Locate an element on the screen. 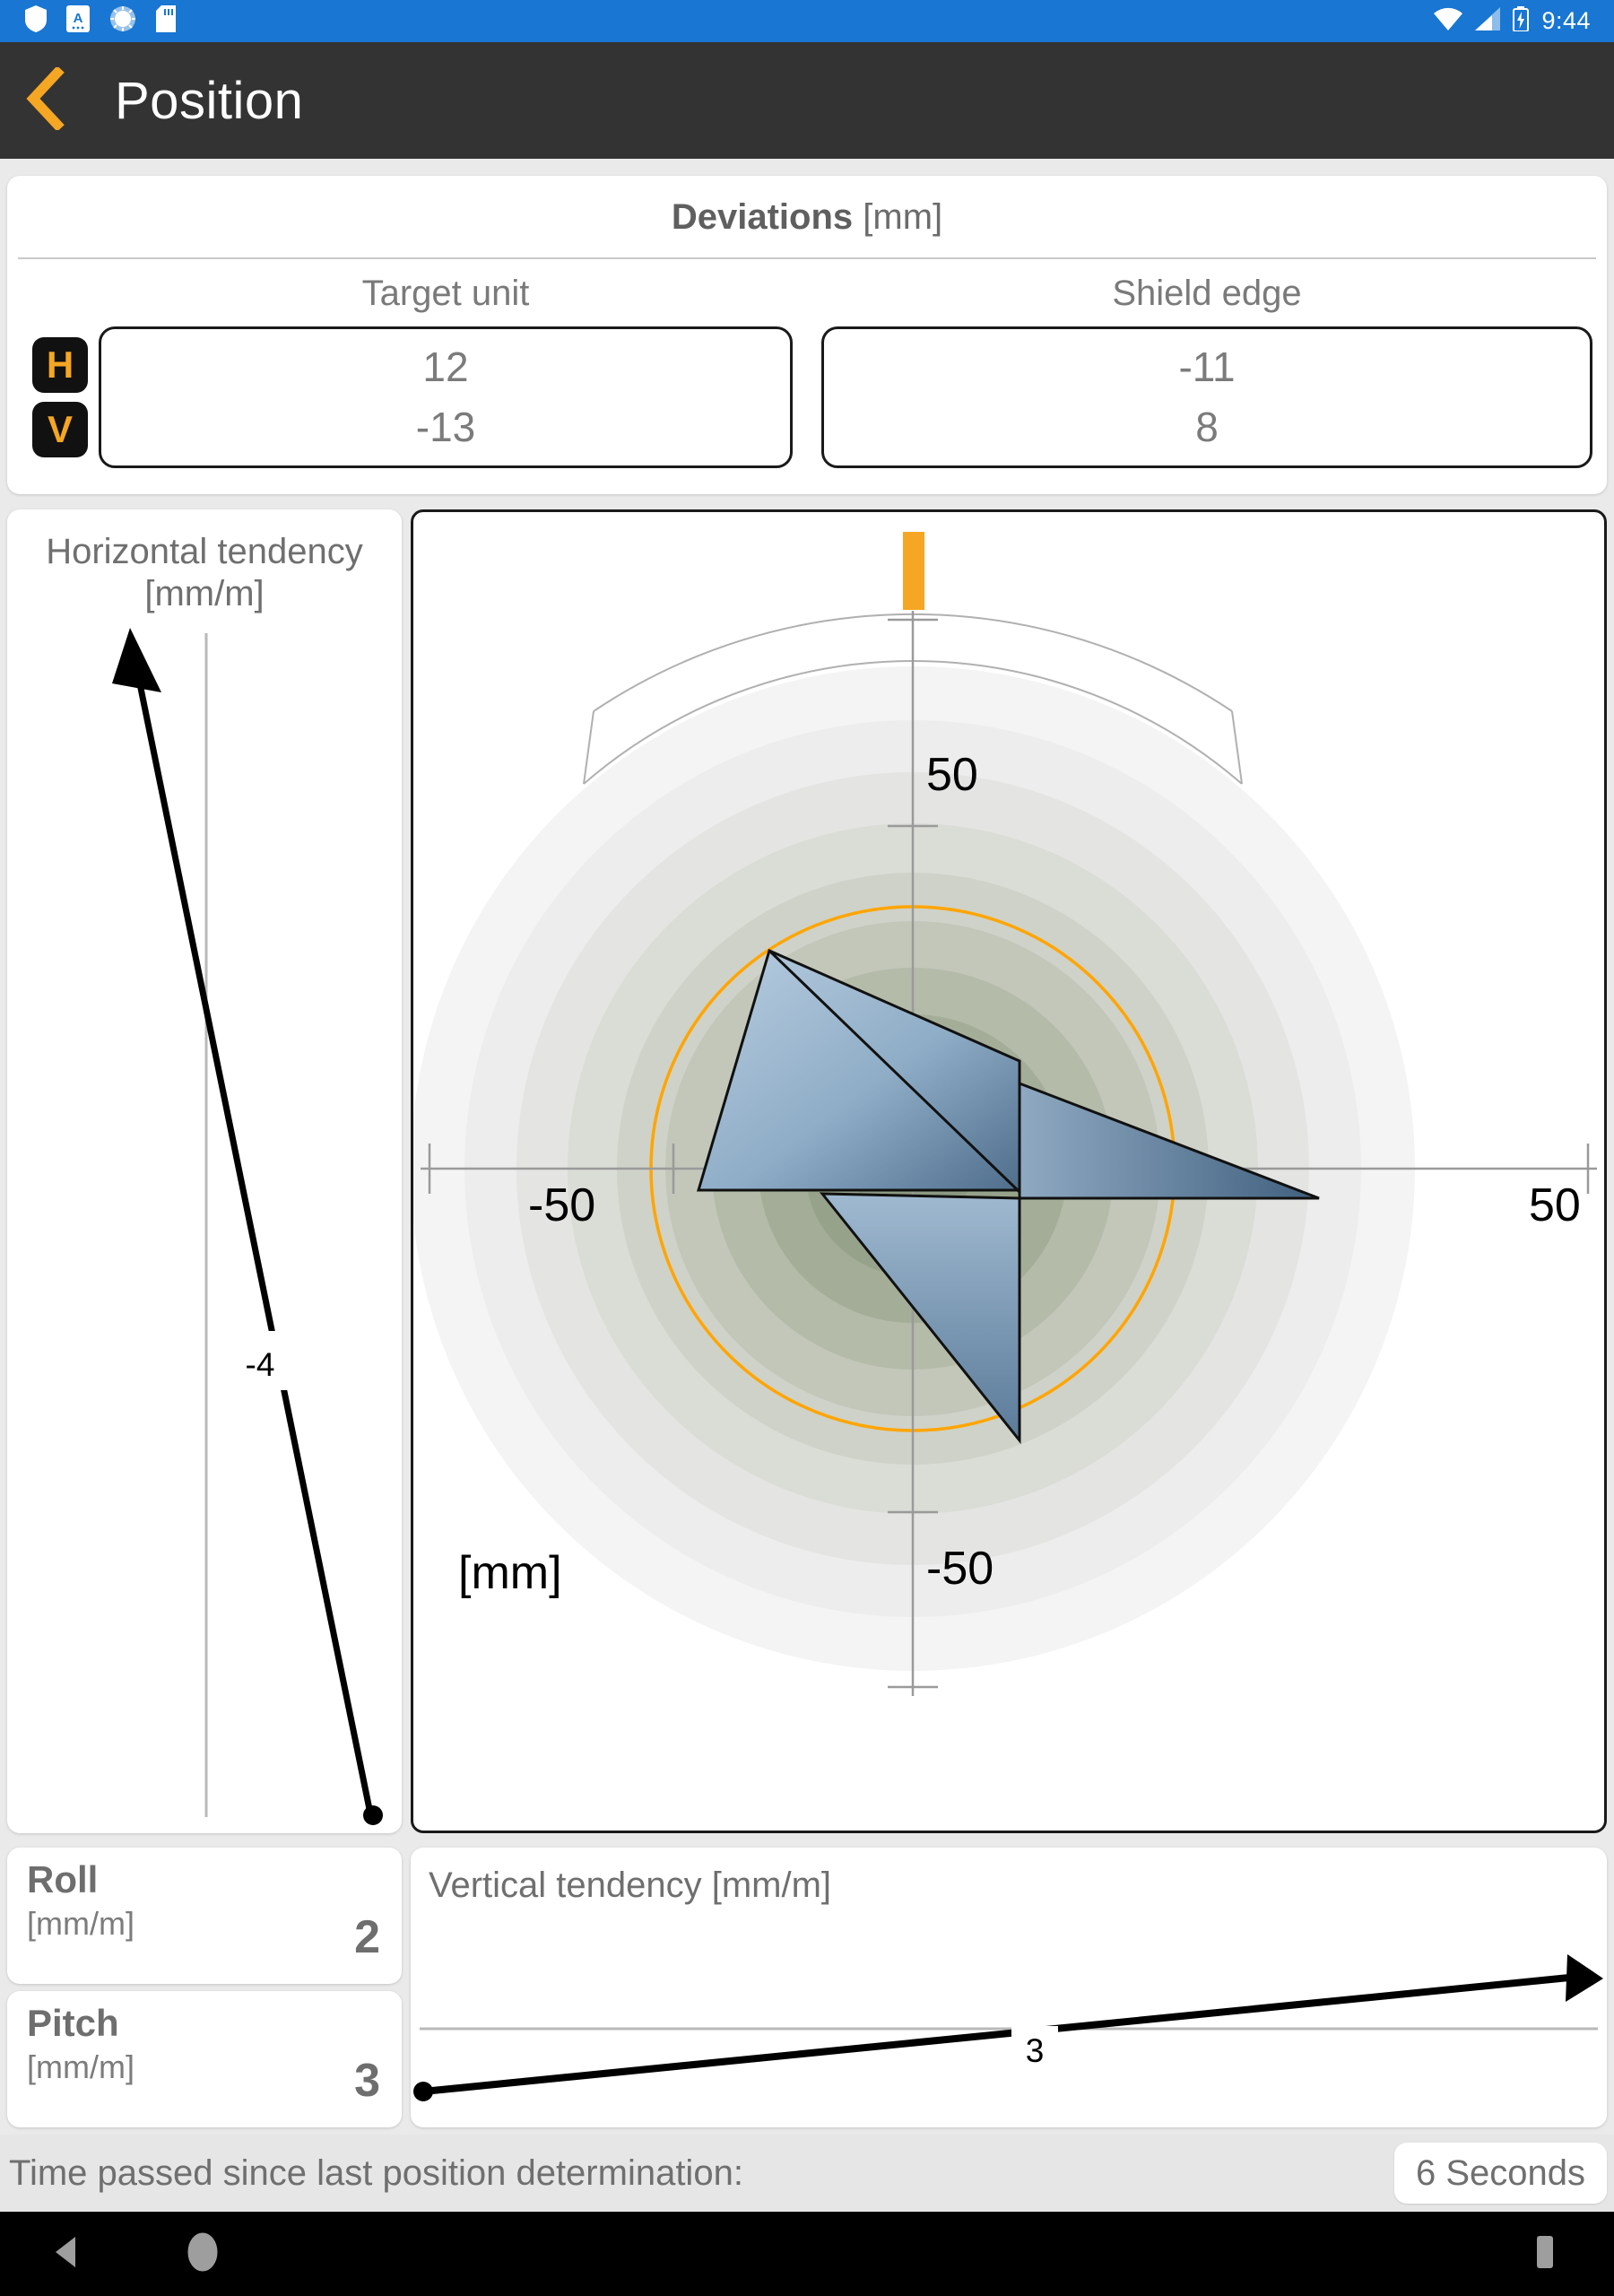  shield-edge-row: -11 8 is located at coordinates (1207, 397).